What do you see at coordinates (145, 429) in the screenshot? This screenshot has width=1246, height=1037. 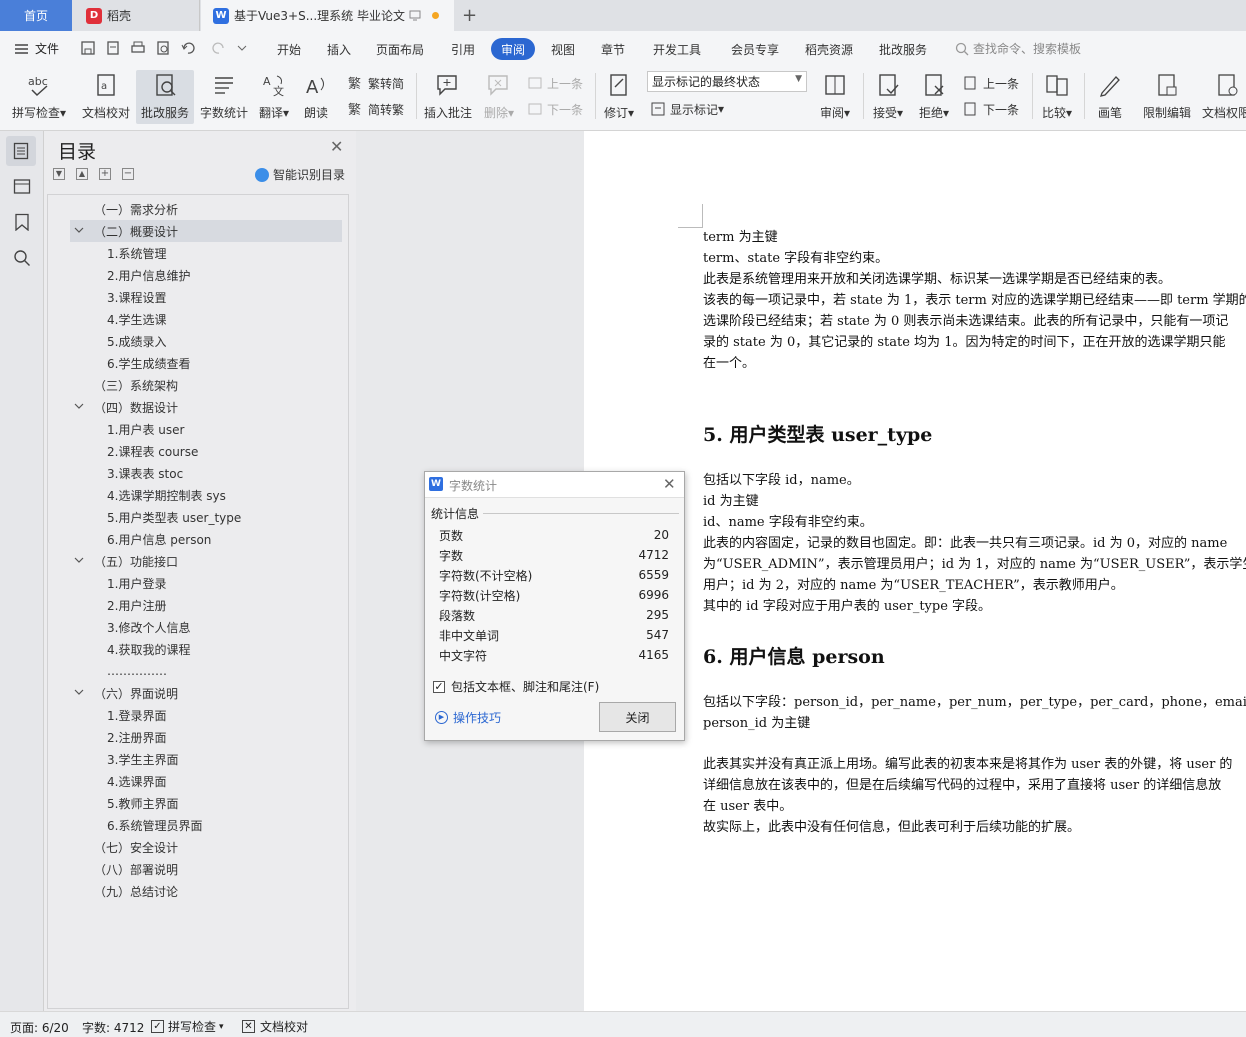 I see `toc-item: 1.用户表 user` at bounding box center [145, 429].